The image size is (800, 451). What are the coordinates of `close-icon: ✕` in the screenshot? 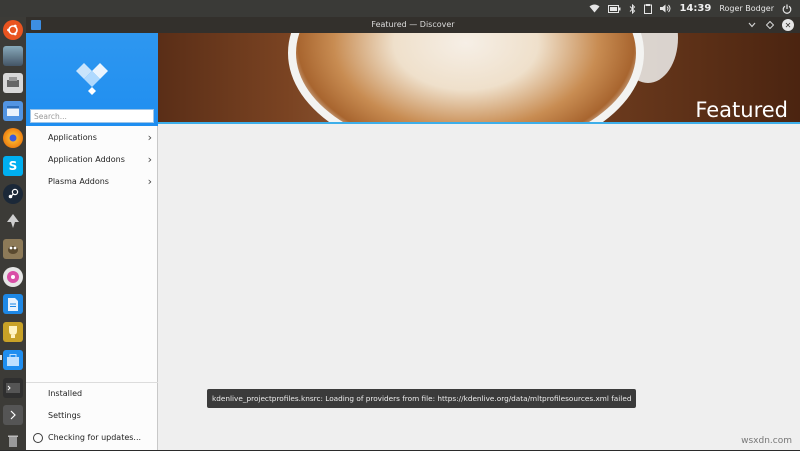 It's located at (788, 25).